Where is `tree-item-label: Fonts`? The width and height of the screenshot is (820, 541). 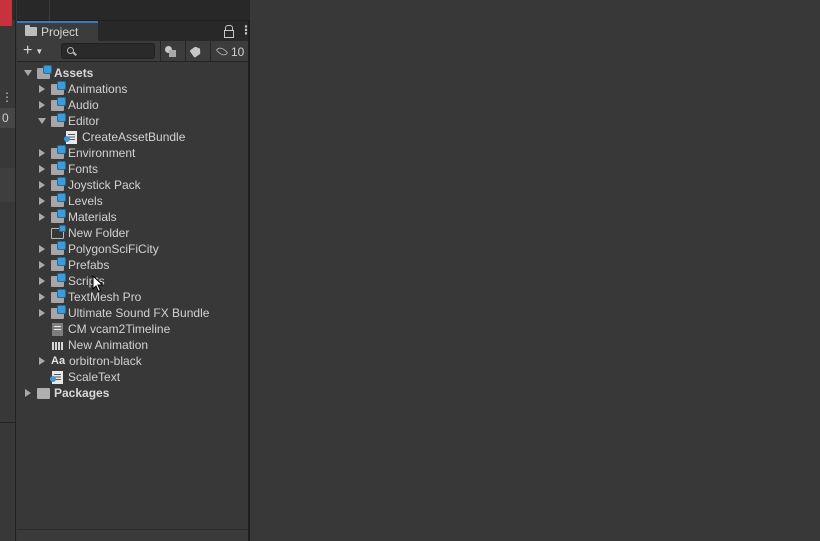 tree-item-label: Fonts is located at coordinates (83, 169).